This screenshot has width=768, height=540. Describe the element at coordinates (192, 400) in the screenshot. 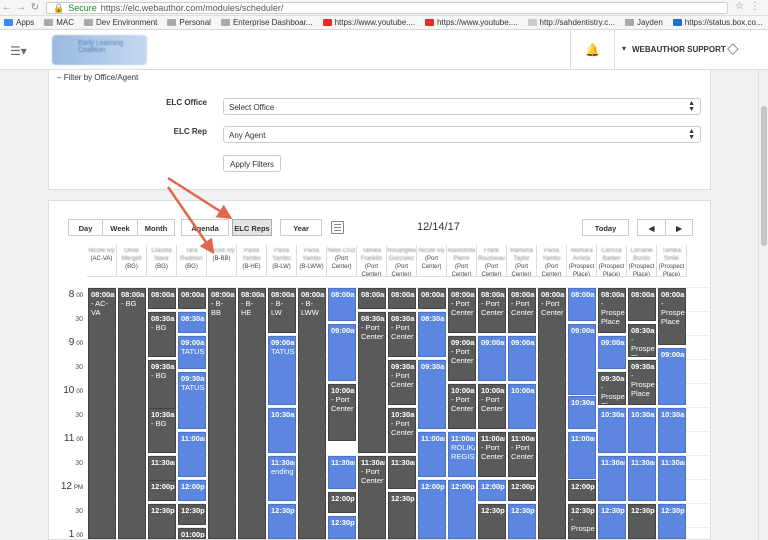

I see `appointment-event: 09:30amApp: TATUS:` at that location.